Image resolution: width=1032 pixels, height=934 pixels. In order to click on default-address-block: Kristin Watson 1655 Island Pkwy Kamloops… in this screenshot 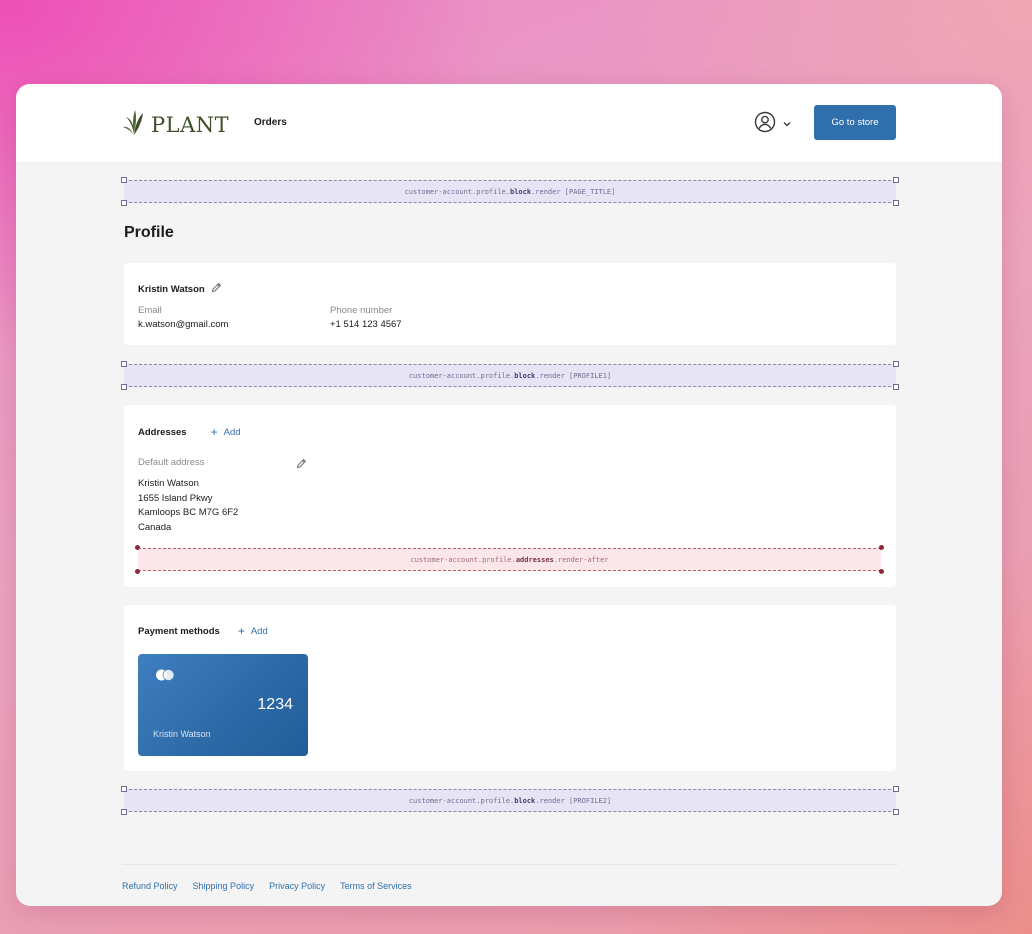, I will do `click(188, 506)`.